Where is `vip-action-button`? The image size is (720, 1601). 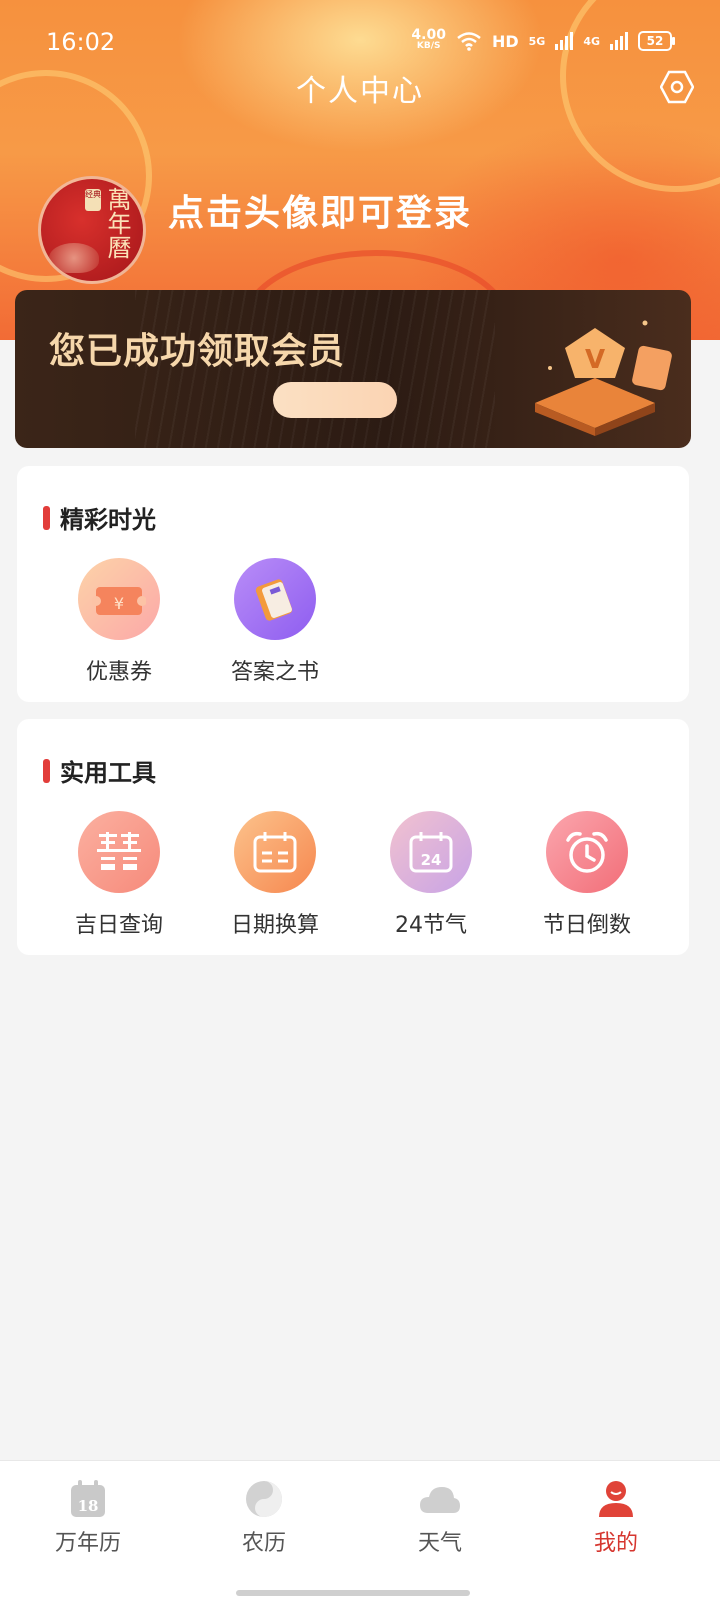
vip-action-button is located at coordinates (335, 400).